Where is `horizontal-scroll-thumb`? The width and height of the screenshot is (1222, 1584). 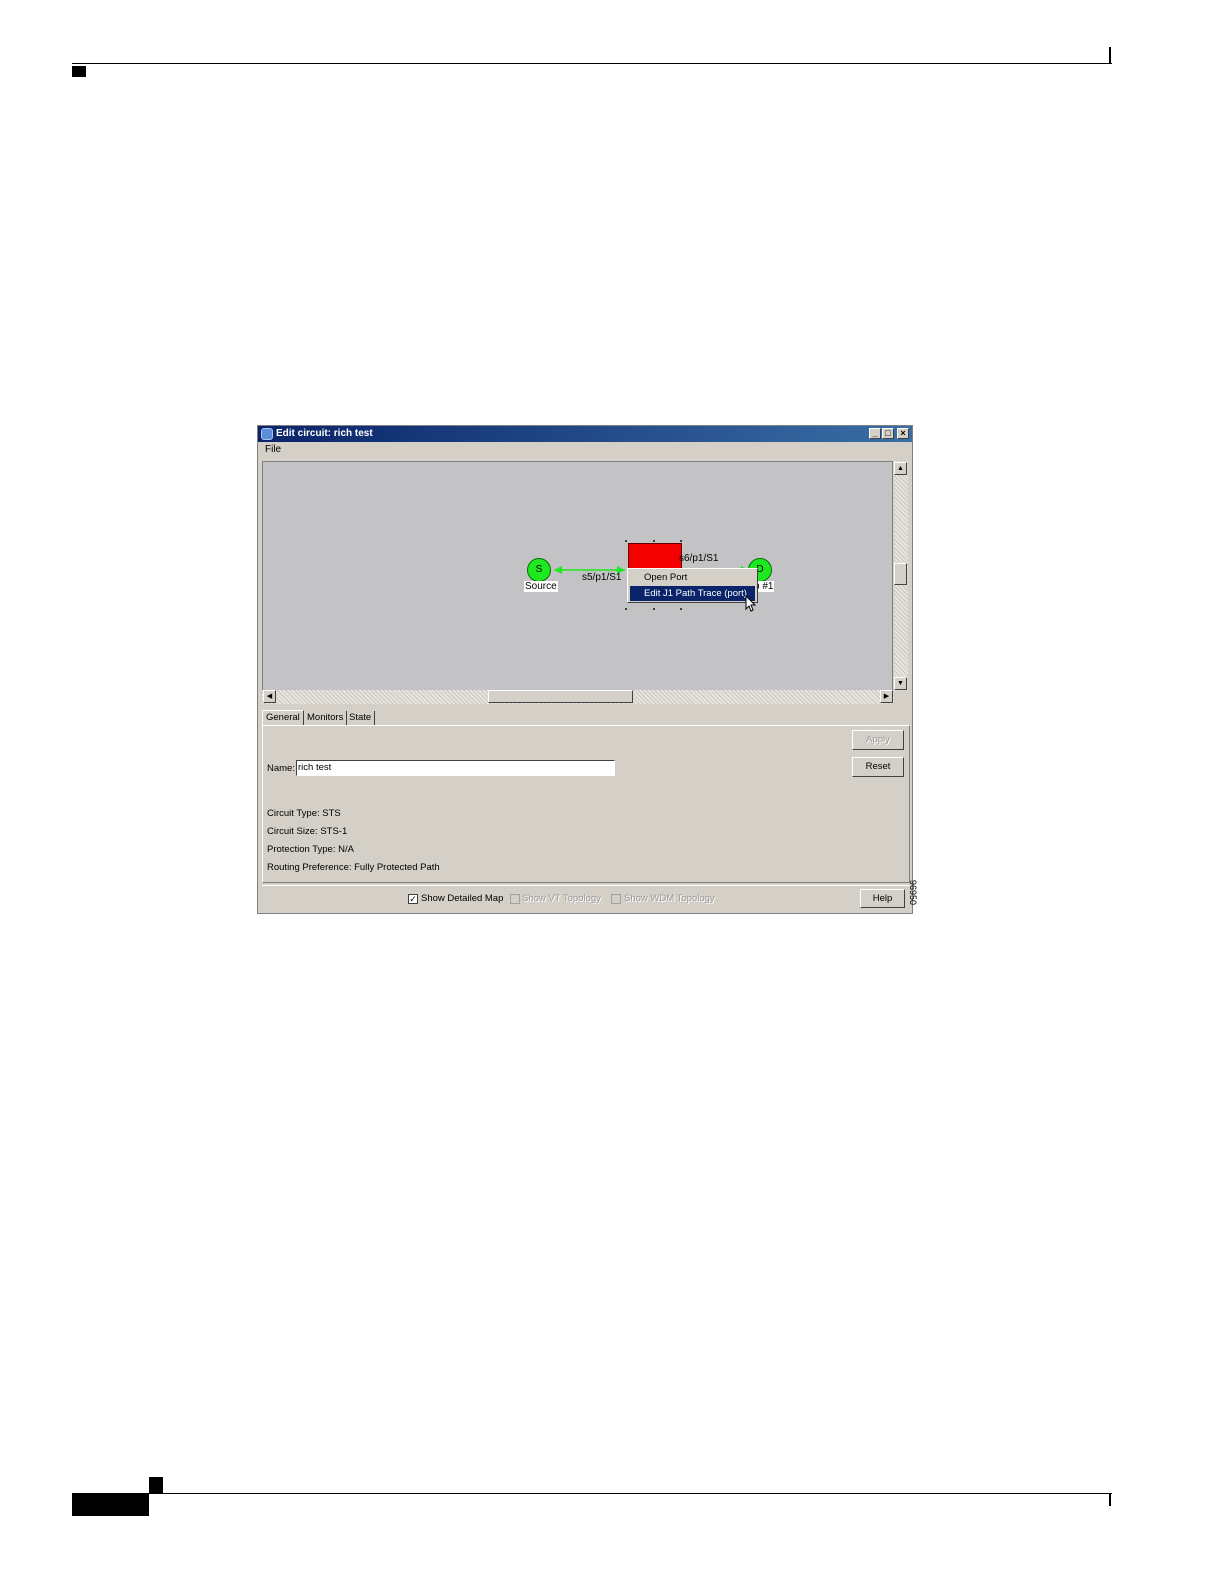
horizontal-scroll-thumb is located at coordinates (560, 696).